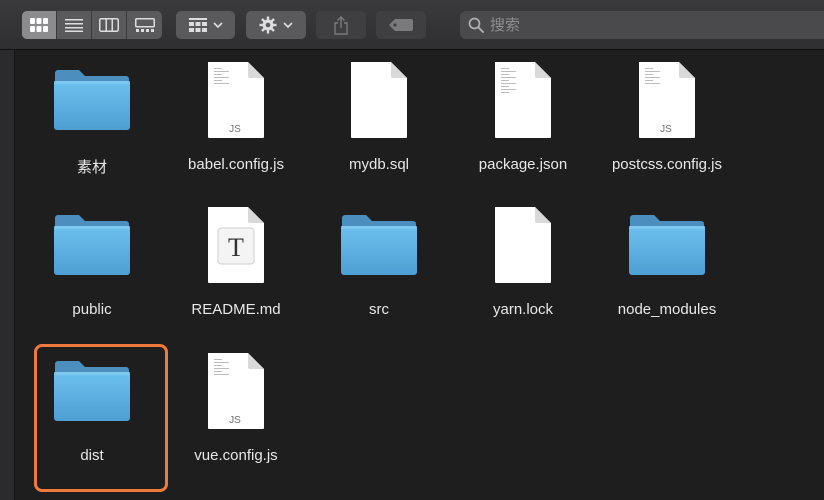 The width and height of the screenshot is (824, 500). Describe the element at coordinates (667, 309) in the screenshot. I see `file-name-label: node_modules` at that location.